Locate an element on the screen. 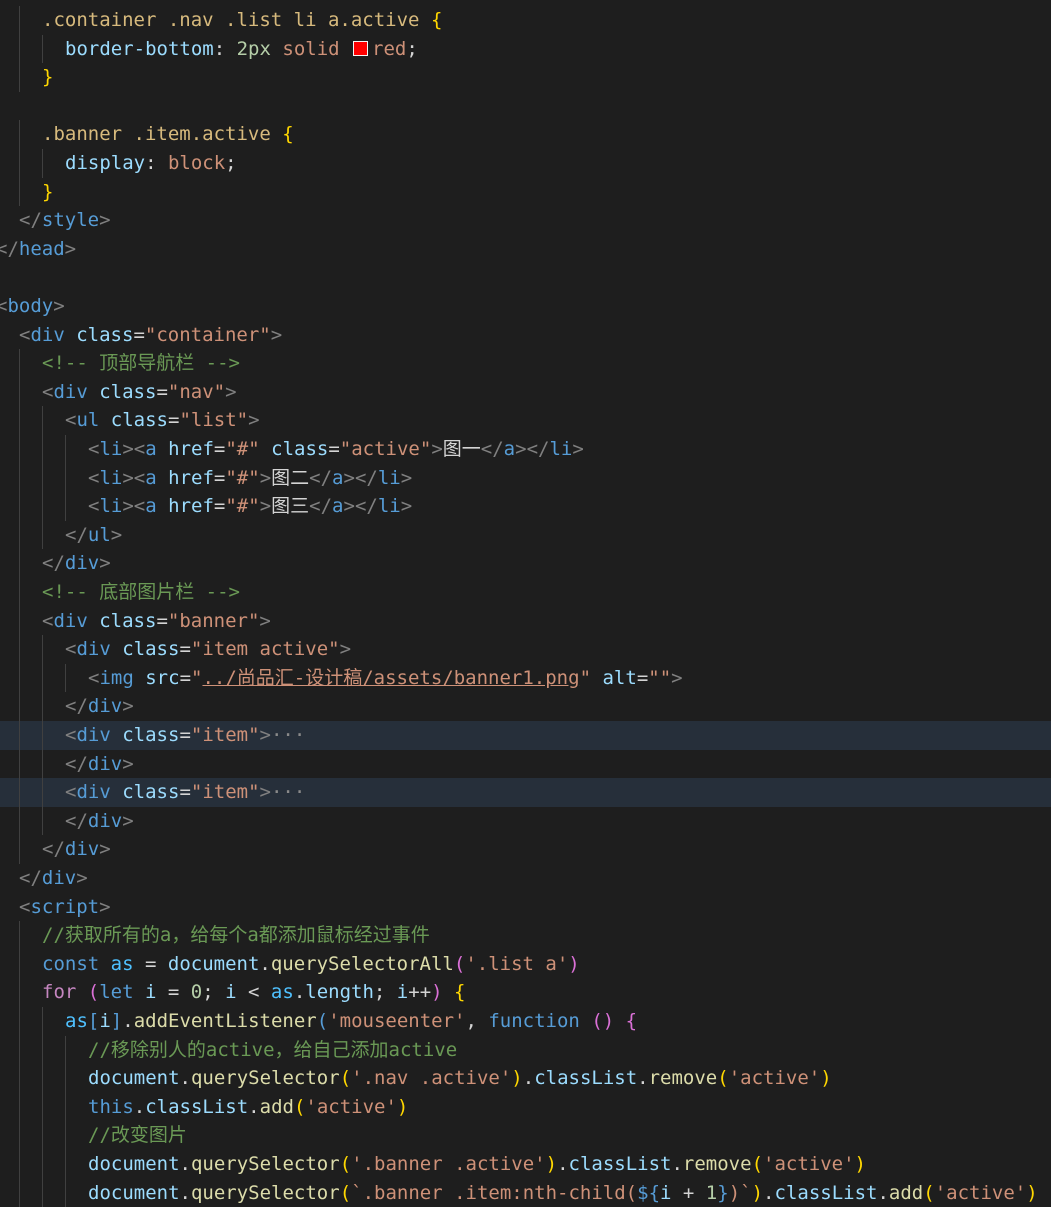  code-line: border-bottom: 2px solid red; is located at coordinates (525, 49).